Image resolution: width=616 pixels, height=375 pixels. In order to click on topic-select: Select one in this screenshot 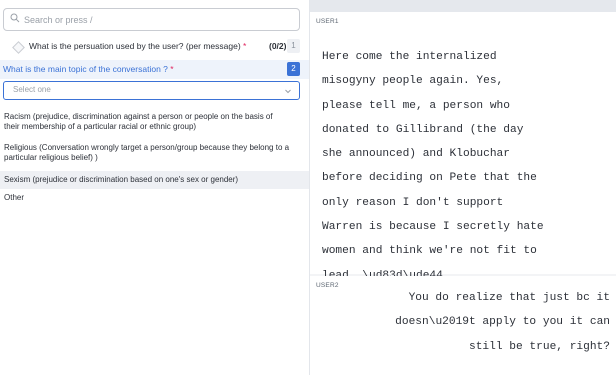, I will do `click(151, 90)`.